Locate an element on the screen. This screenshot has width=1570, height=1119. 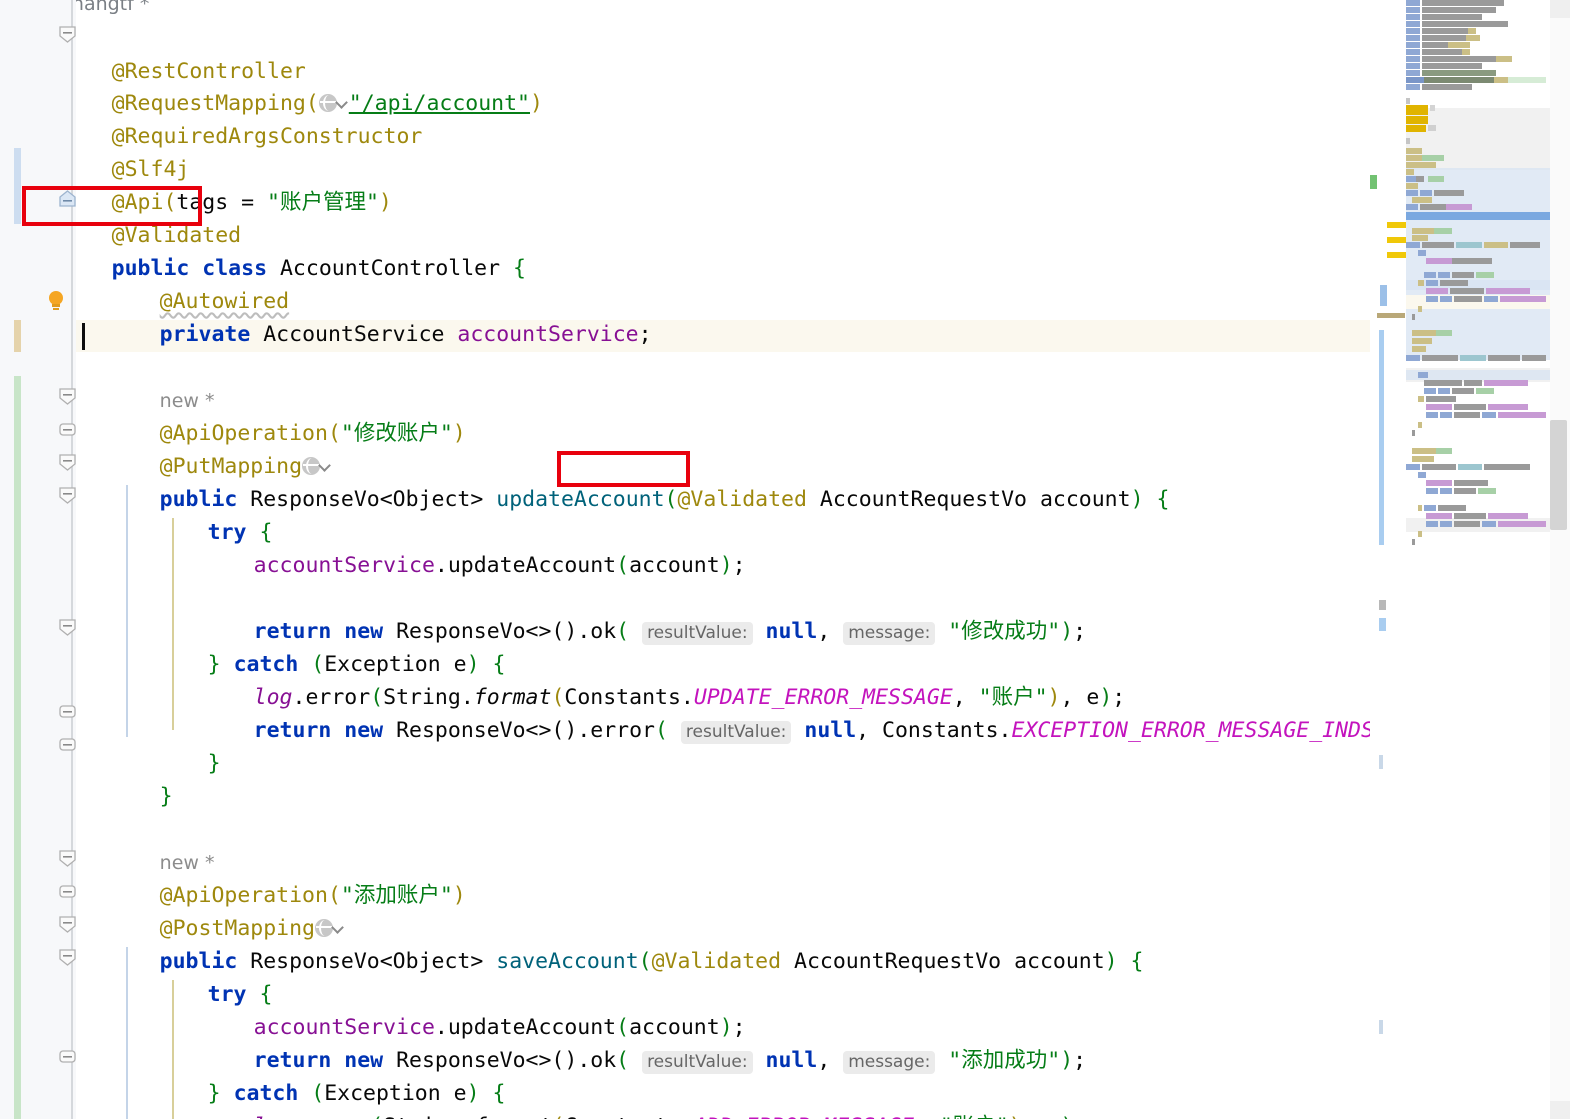
code-line-service-call-2: accountService.updateAccount(account); is located at coordinates (461, 1010).